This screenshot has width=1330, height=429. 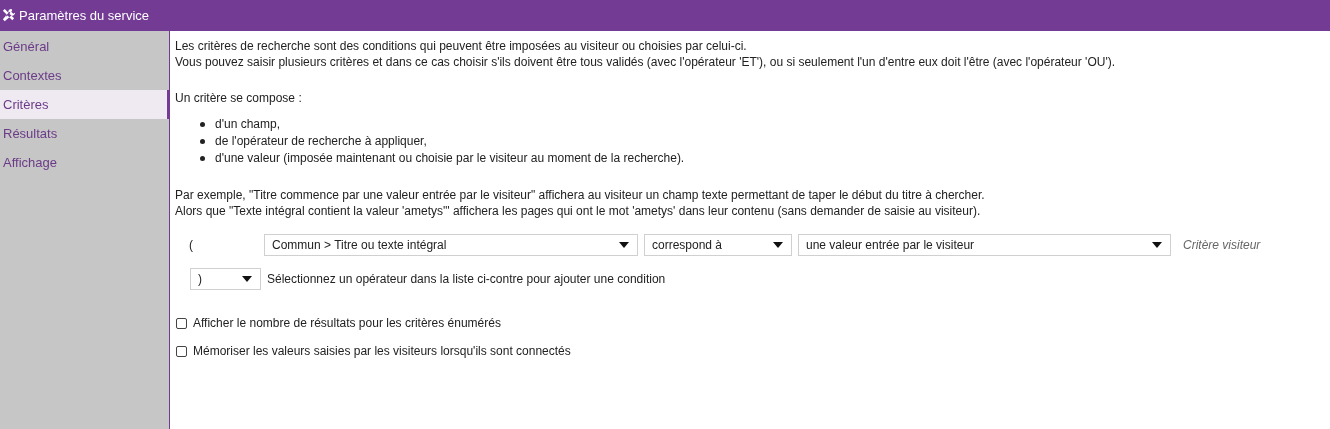 I want to click on sidebar-item: Affichage, so click(x=84, y=162).